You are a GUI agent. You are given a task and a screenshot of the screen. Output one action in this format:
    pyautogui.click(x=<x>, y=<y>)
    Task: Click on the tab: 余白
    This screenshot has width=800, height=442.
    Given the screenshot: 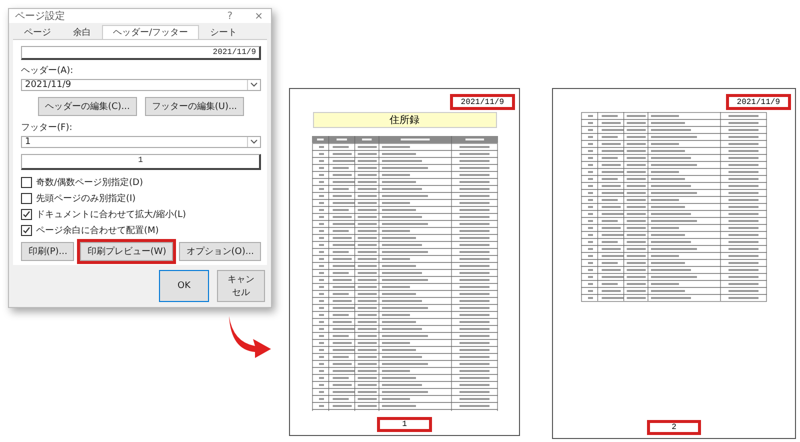 What is the action you would take?
    pyautogui.click(x=82, y=32)
    